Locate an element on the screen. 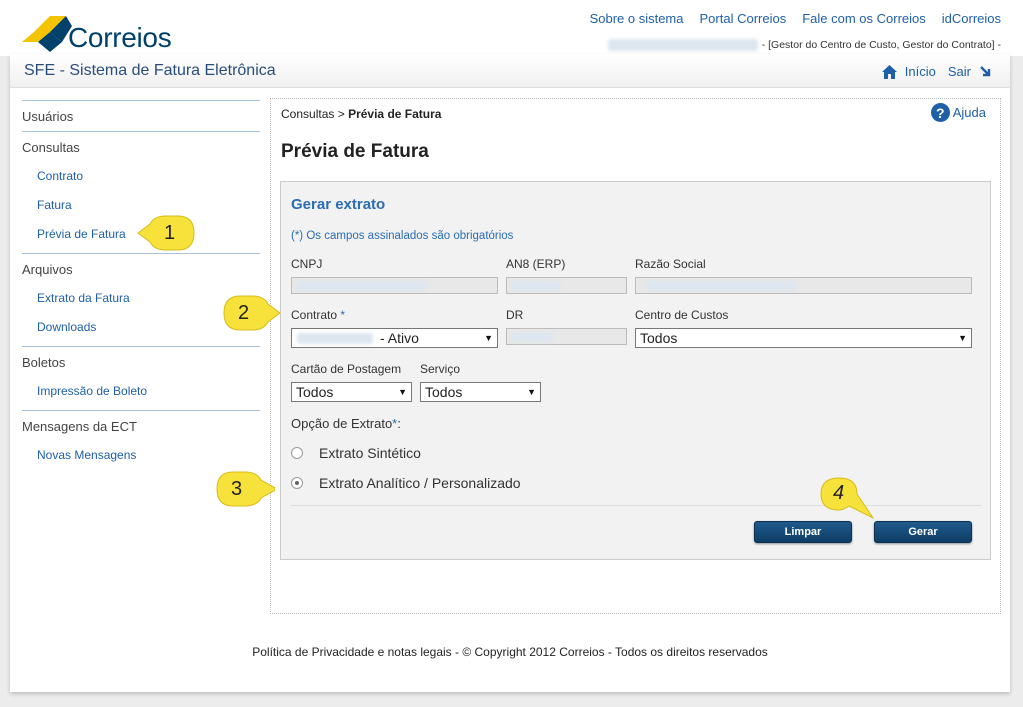  contrato-select: - Ativo ▼ is located at coordinates (394, 338).